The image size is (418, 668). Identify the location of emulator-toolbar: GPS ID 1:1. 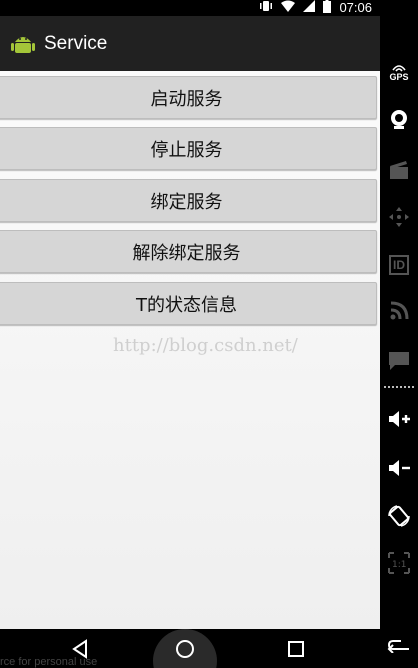
(399, 334).